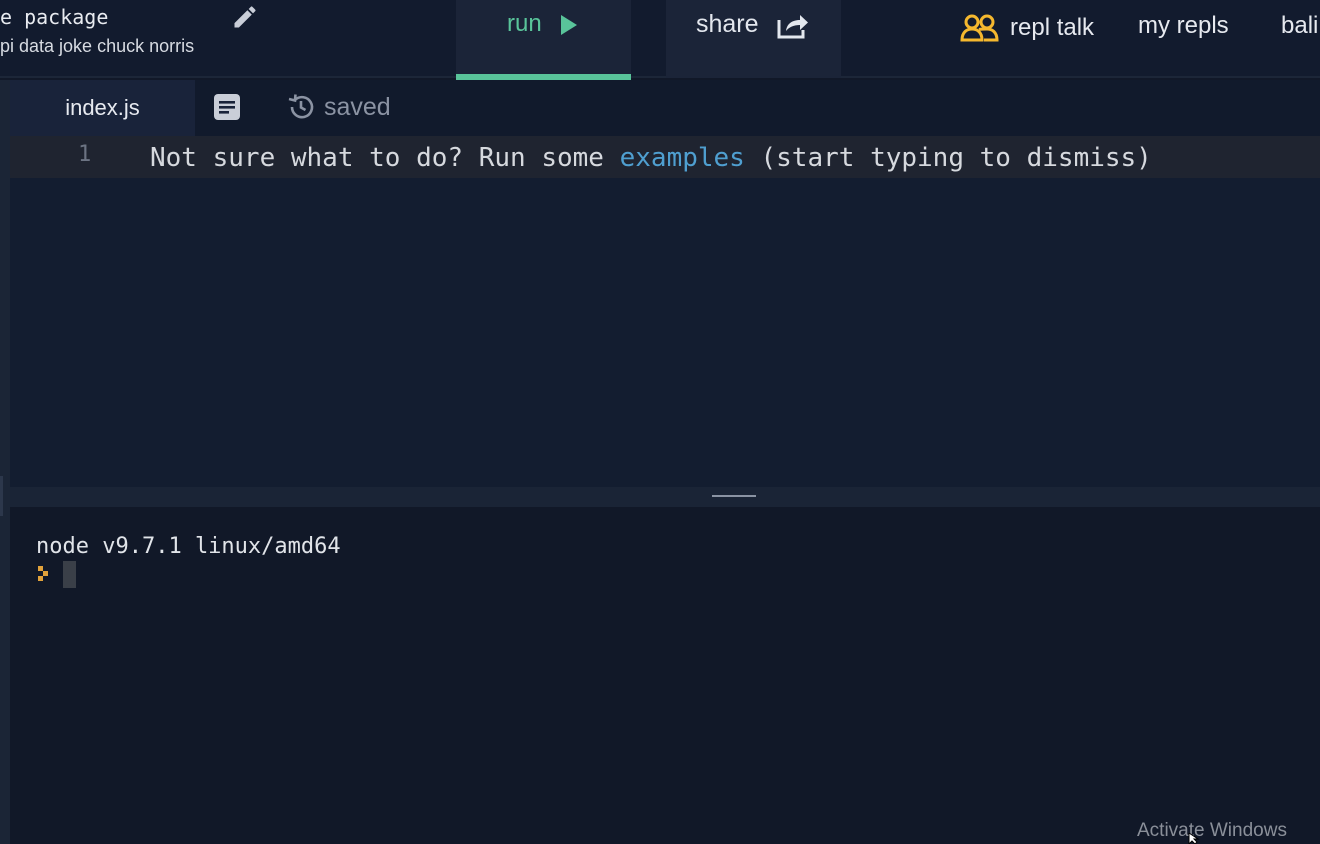 The height and width of the screenshot is (844, 1320). Describe the element at coordinates (43, 573) in the screenshot. I see `prompt-arrow-icon` at that location.